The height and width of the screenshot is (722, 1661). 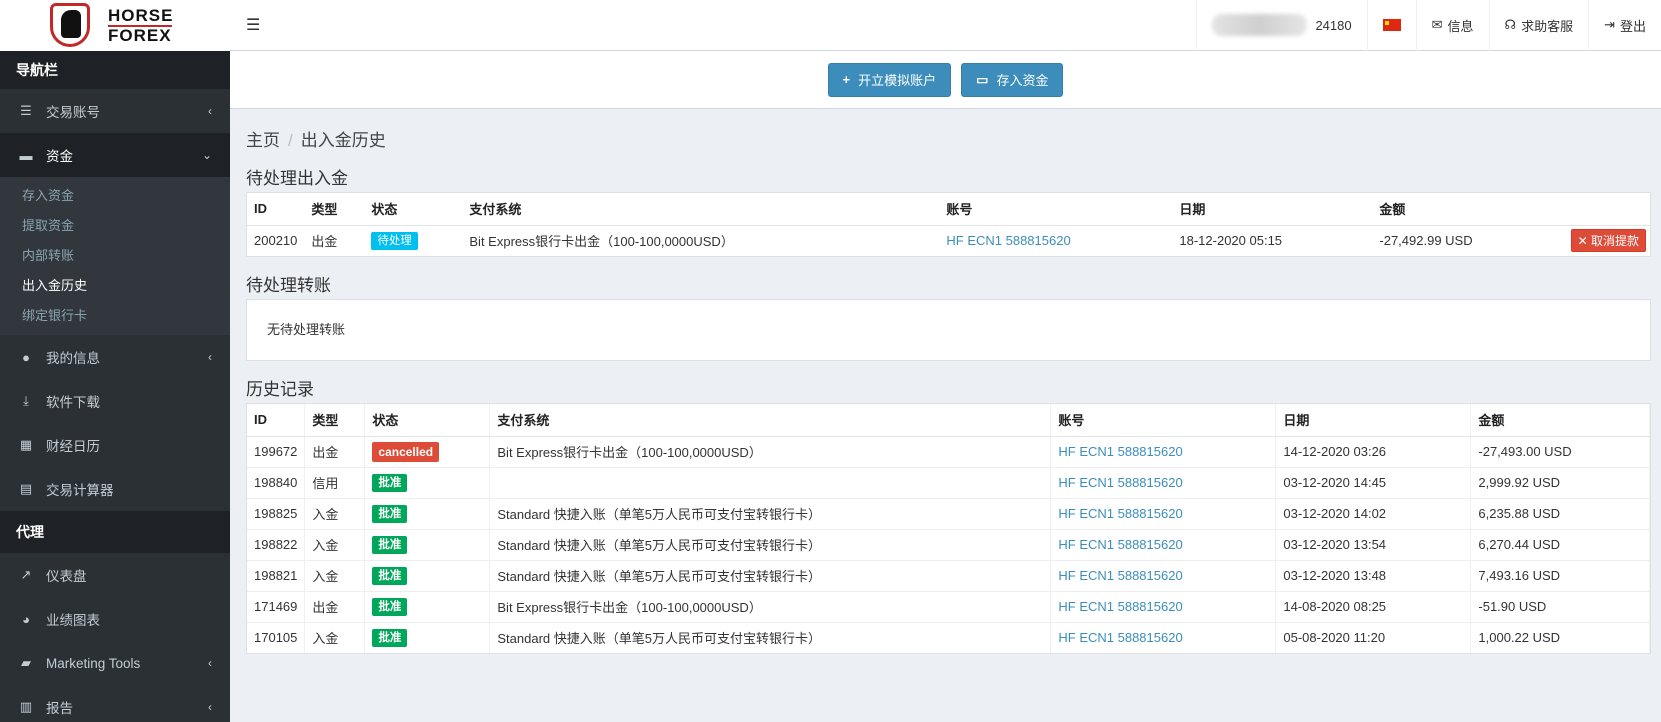 What do you see at coordinates (80, 490) in the screenshot?
I see `sidebar-item-label: 交易计算器` at bounding box center [80, 490].